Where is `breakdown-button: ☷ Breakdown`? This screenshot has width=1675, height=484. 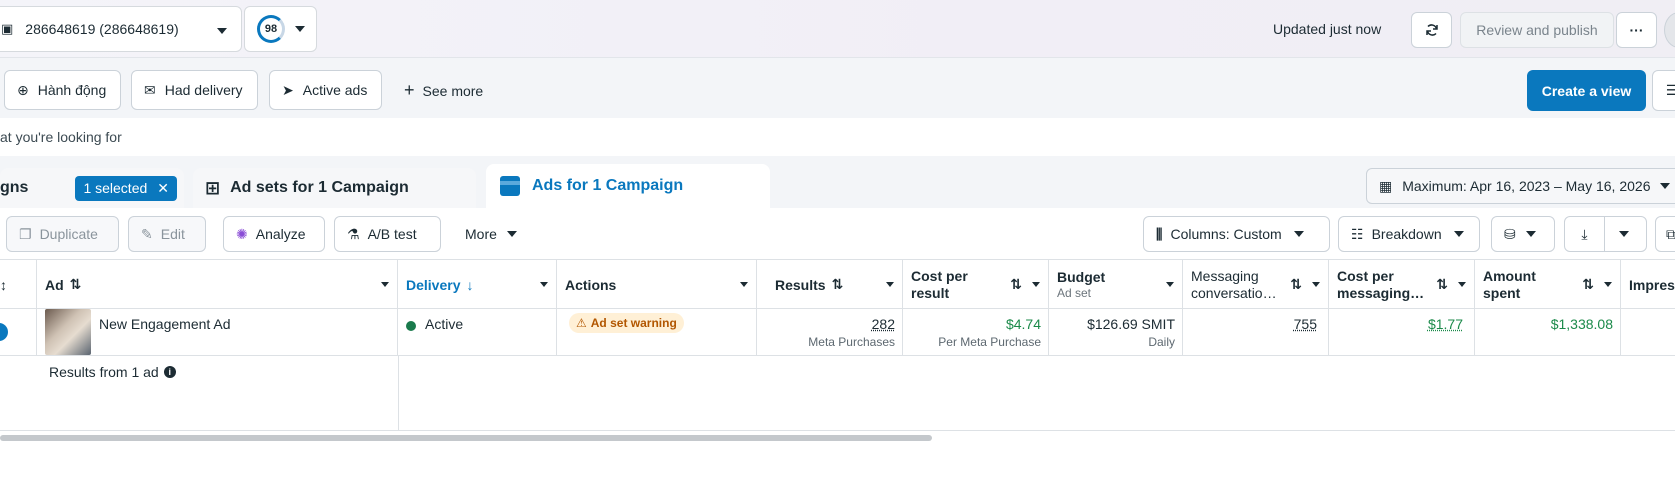
breakdown-button: ☷ Breakdown is located at coordinates (1409, 234).